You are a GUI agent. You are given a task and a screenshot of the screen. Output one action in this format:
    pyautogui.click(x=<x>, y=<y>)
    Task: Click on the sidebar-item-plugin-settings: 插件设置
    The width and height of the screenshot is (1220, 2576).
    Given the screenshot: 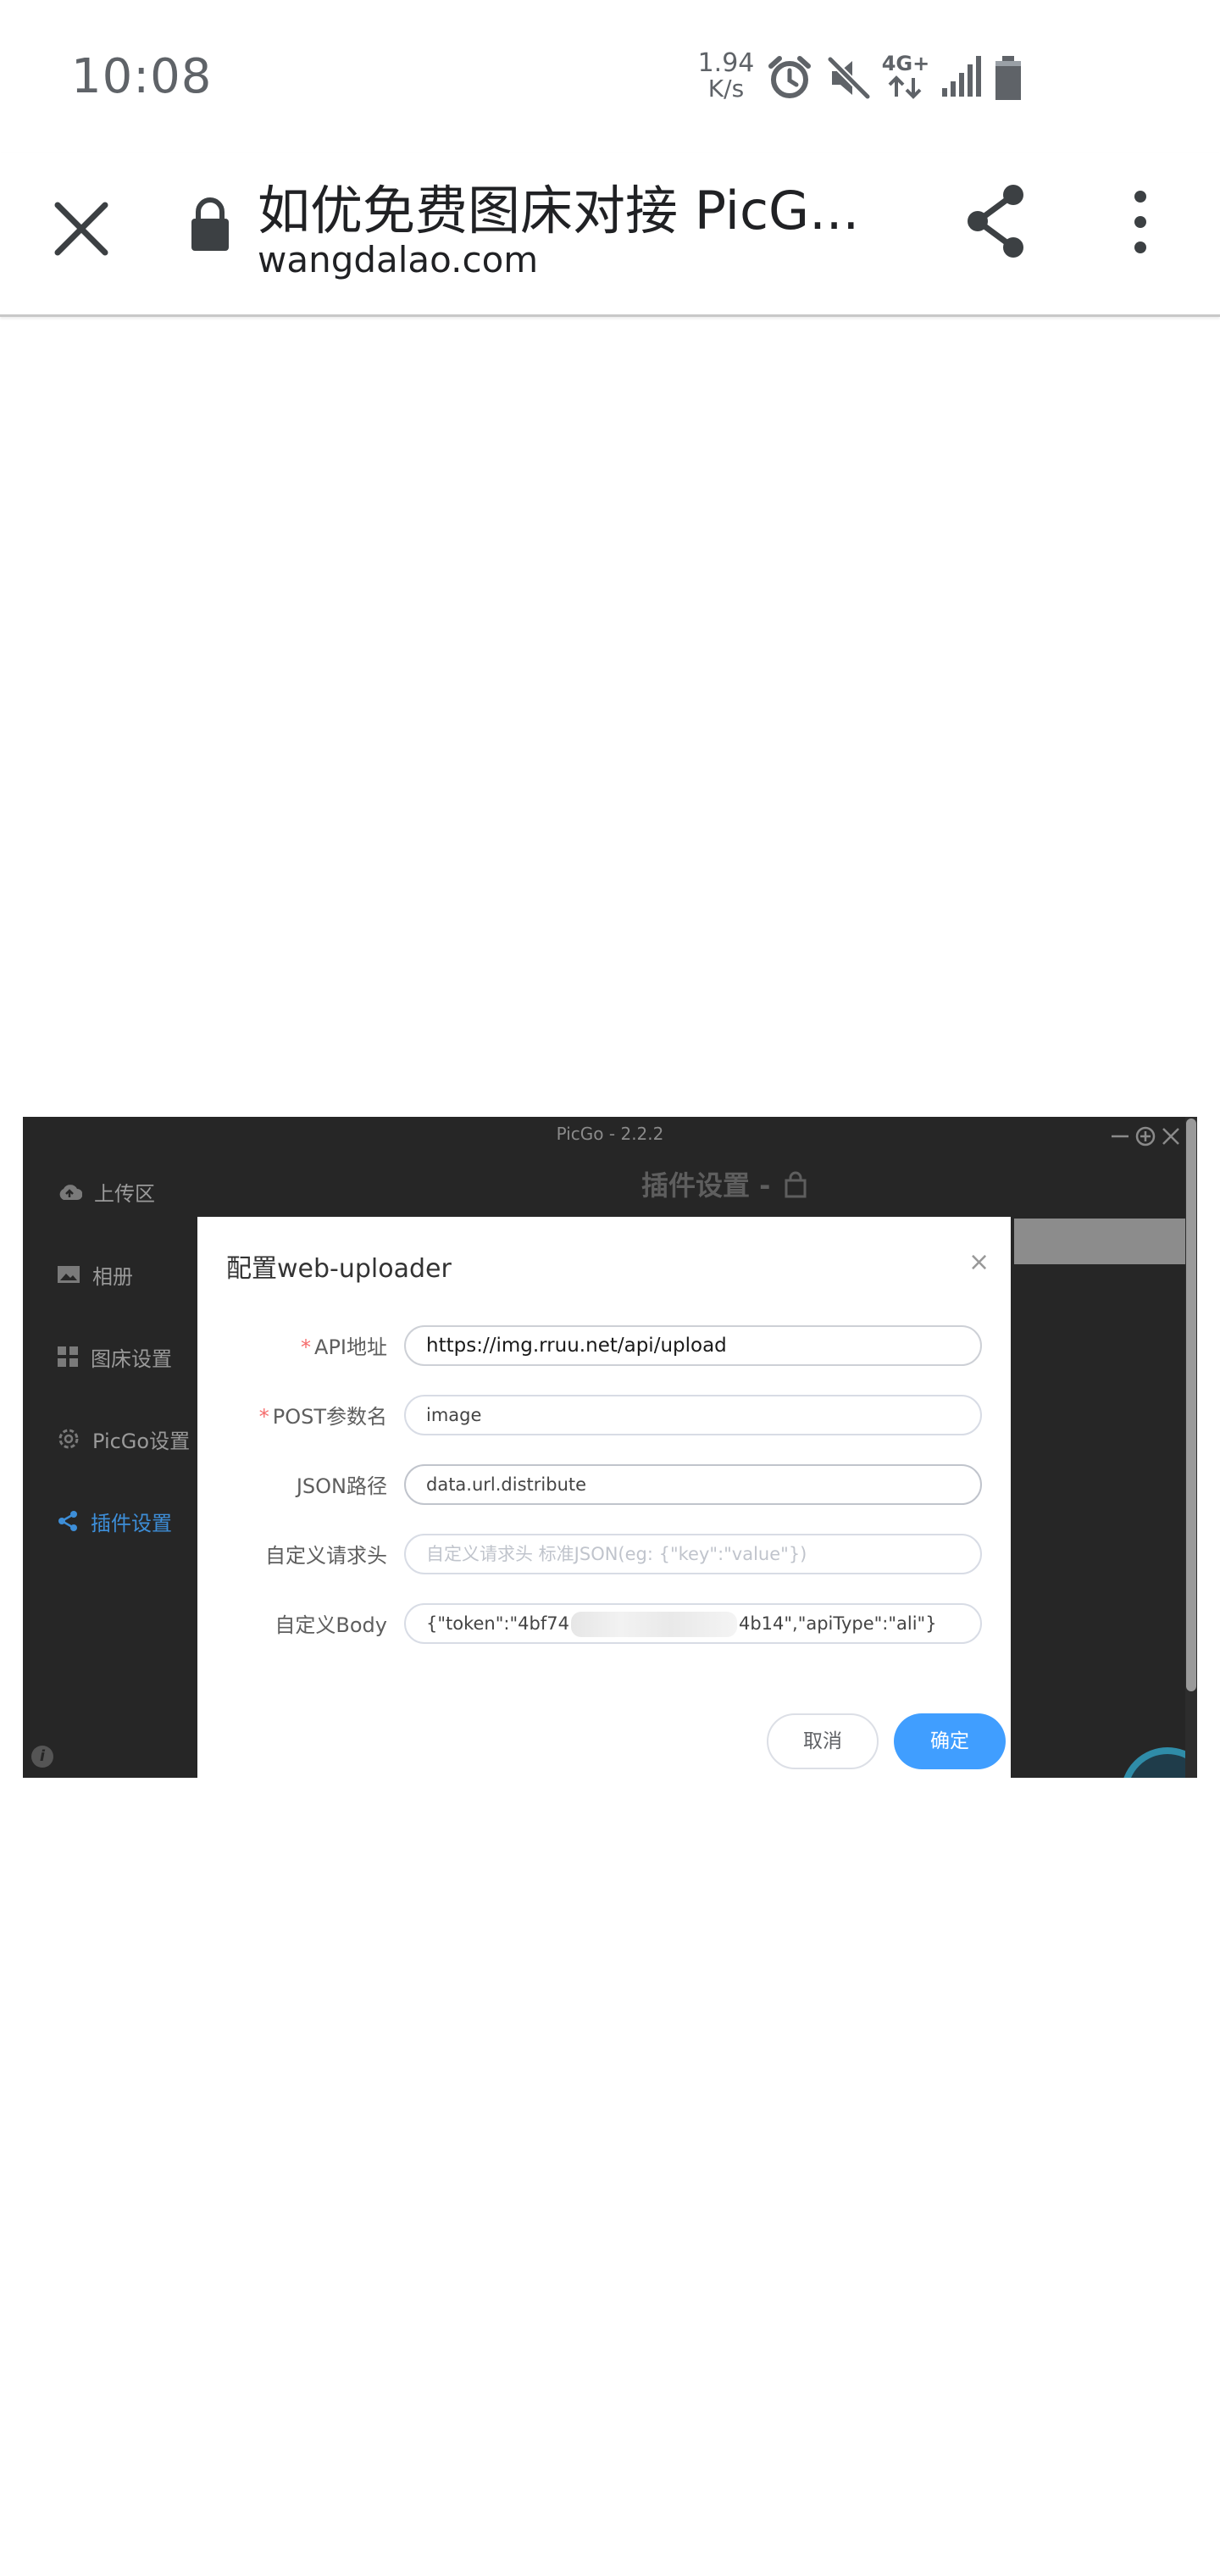 What is the action you would take?
    pyautogui.click(x=114, y=1521)
    